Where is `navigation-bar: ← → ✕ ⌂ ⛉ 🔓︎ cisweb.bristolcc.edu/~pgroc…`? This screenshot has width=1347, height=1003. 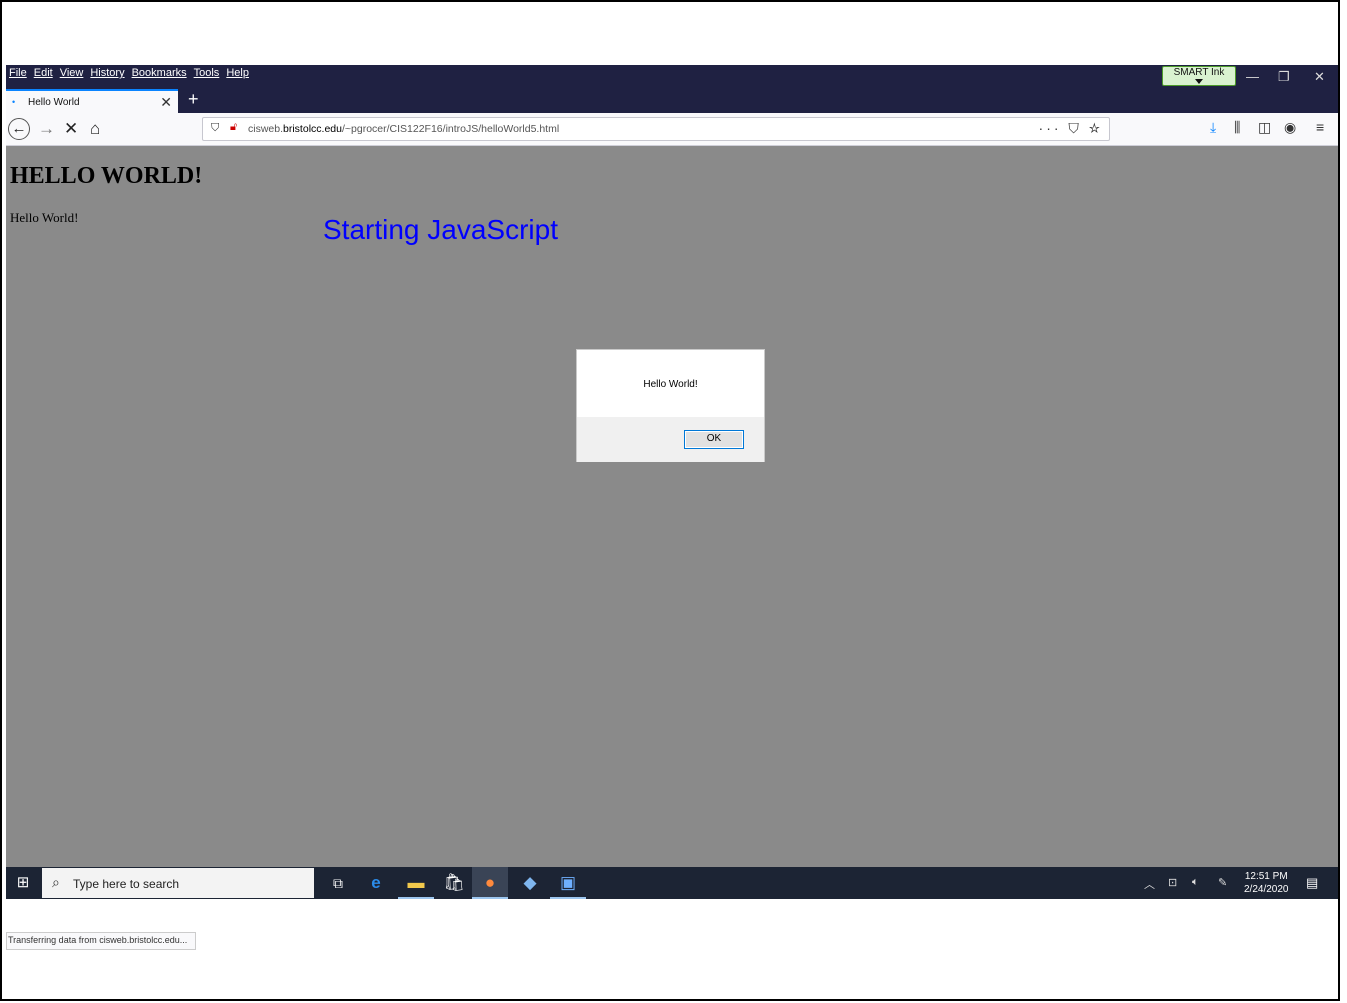 navigation-bar: ← → ✕ ⌂ ⛉ 🔓︎ cisweb.bristolcc.edu/~pgroc… is located at coordinates (672, 129).